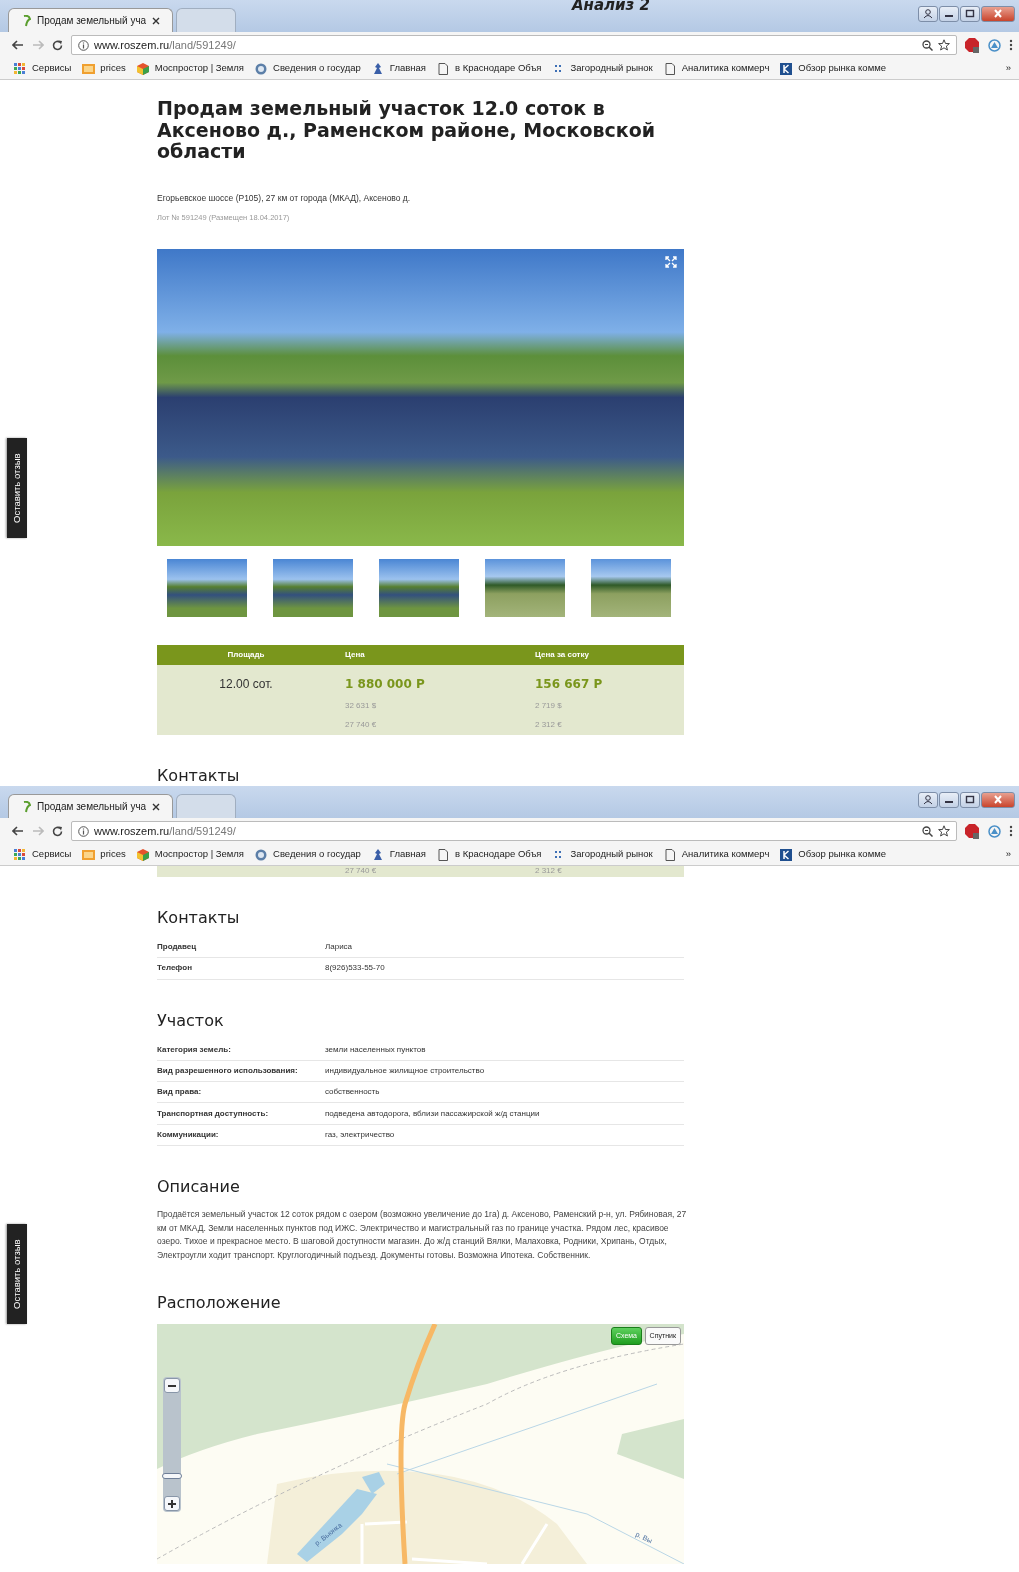  Describe the element at coordinates (385, 684) in the screenshot. I see `price-value: 1 880 000 Р` at that location.